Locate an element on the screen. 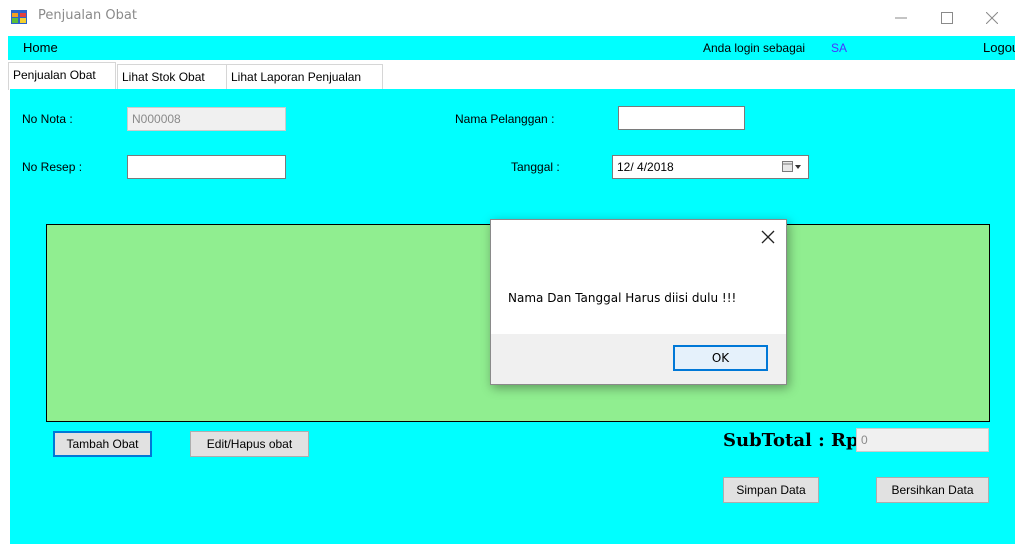  dialog-footer: OK is located at coordinates (638, 359).